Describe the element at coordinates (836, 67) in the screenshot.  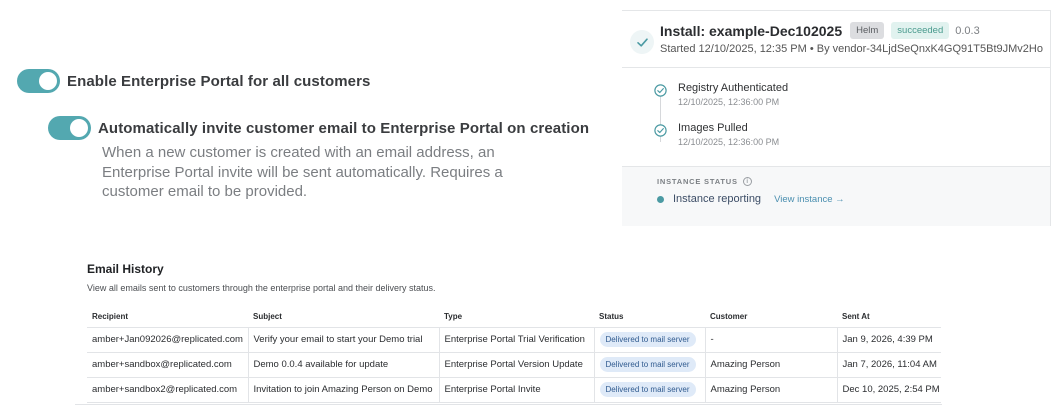
I see `divider` at that location.